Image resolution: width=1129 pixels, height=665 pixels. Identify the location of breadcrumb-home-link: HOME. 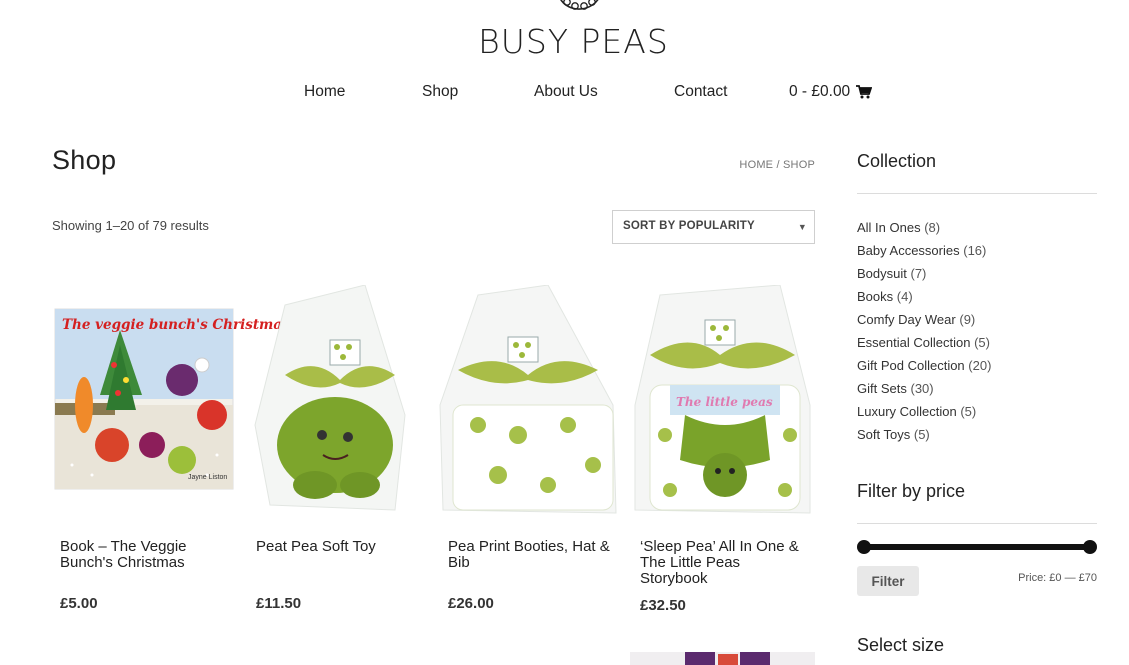
(756, 165).